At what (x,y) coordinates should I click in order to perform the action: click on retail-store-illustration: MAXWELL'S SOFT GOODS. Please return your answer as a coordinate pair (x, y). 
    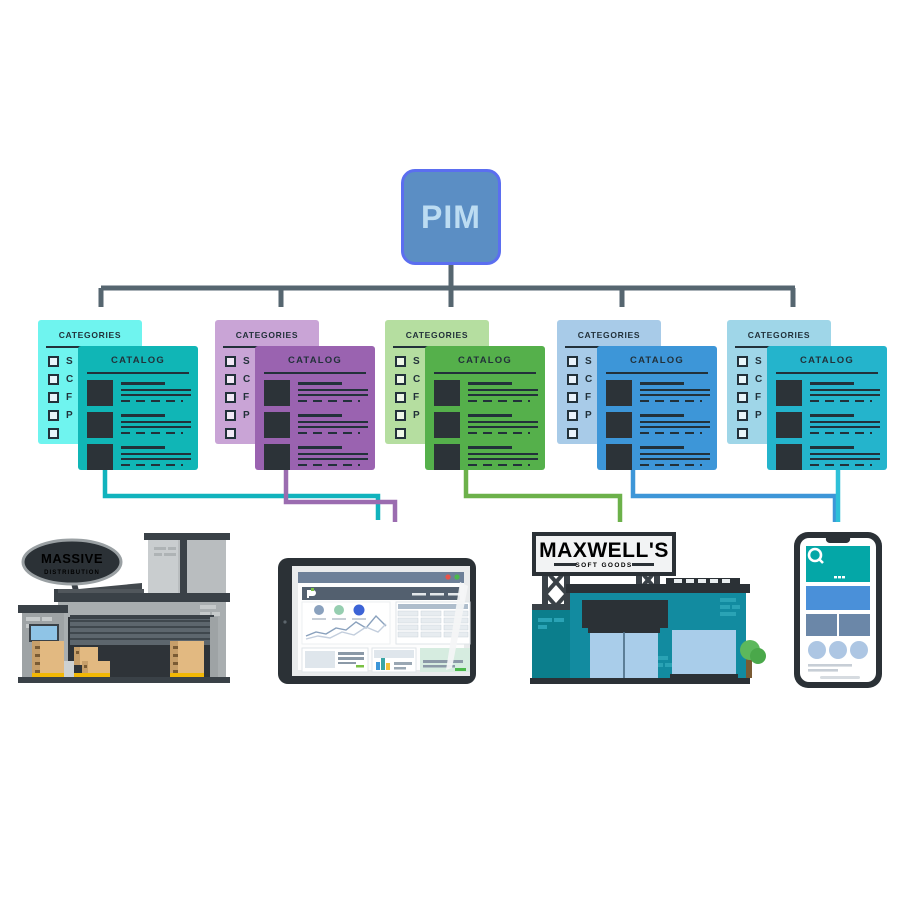
    Looking at the image, I should click on (646, 608).